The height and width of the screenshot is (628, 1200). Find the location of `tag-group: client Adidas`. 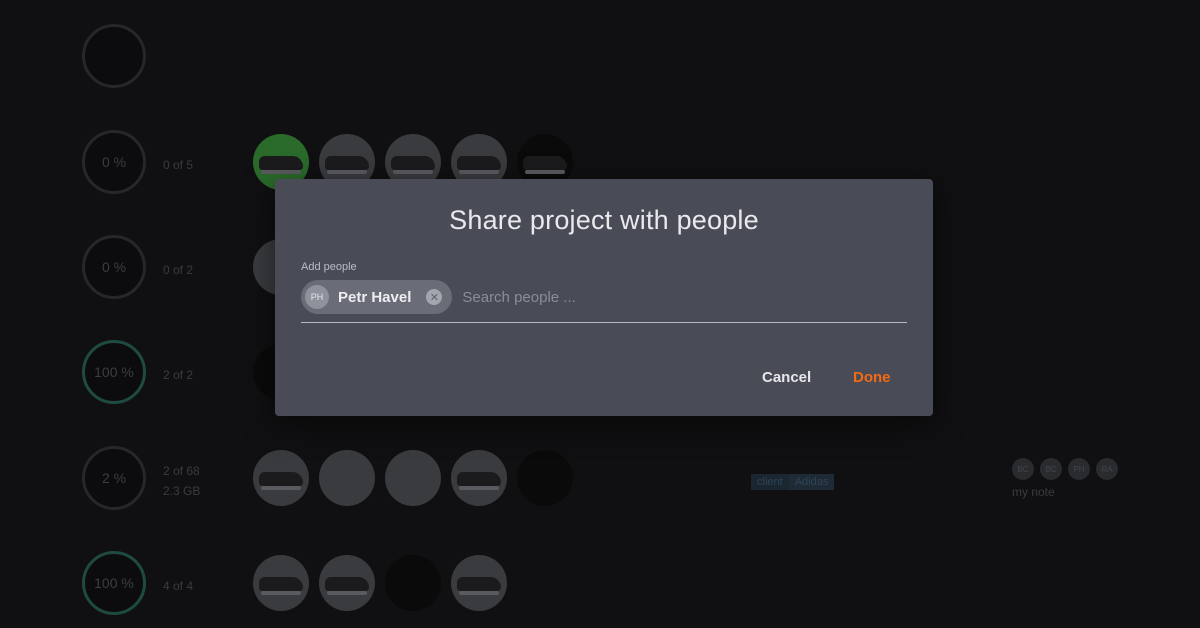

tag-group: client Adidas is located at coordinates (793, 482).